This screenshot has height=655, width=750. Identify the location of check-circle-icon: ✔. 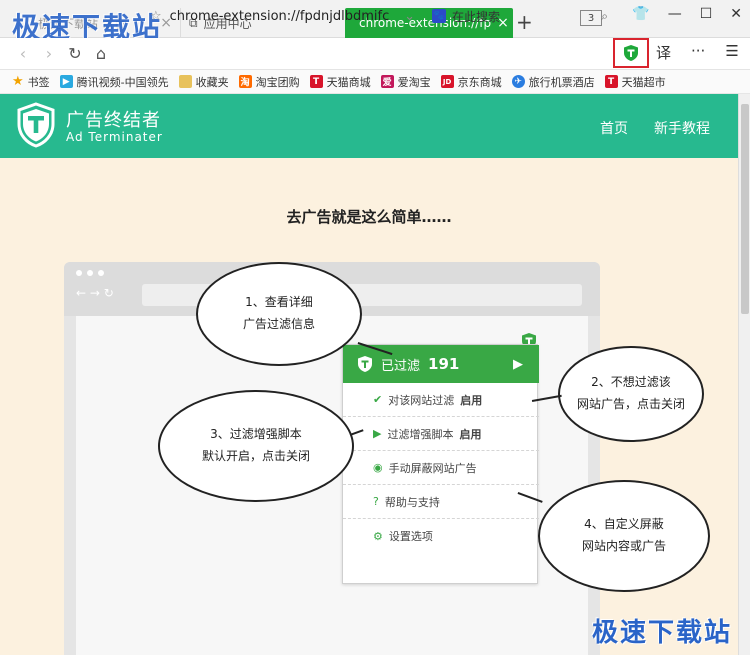
(378, 399).